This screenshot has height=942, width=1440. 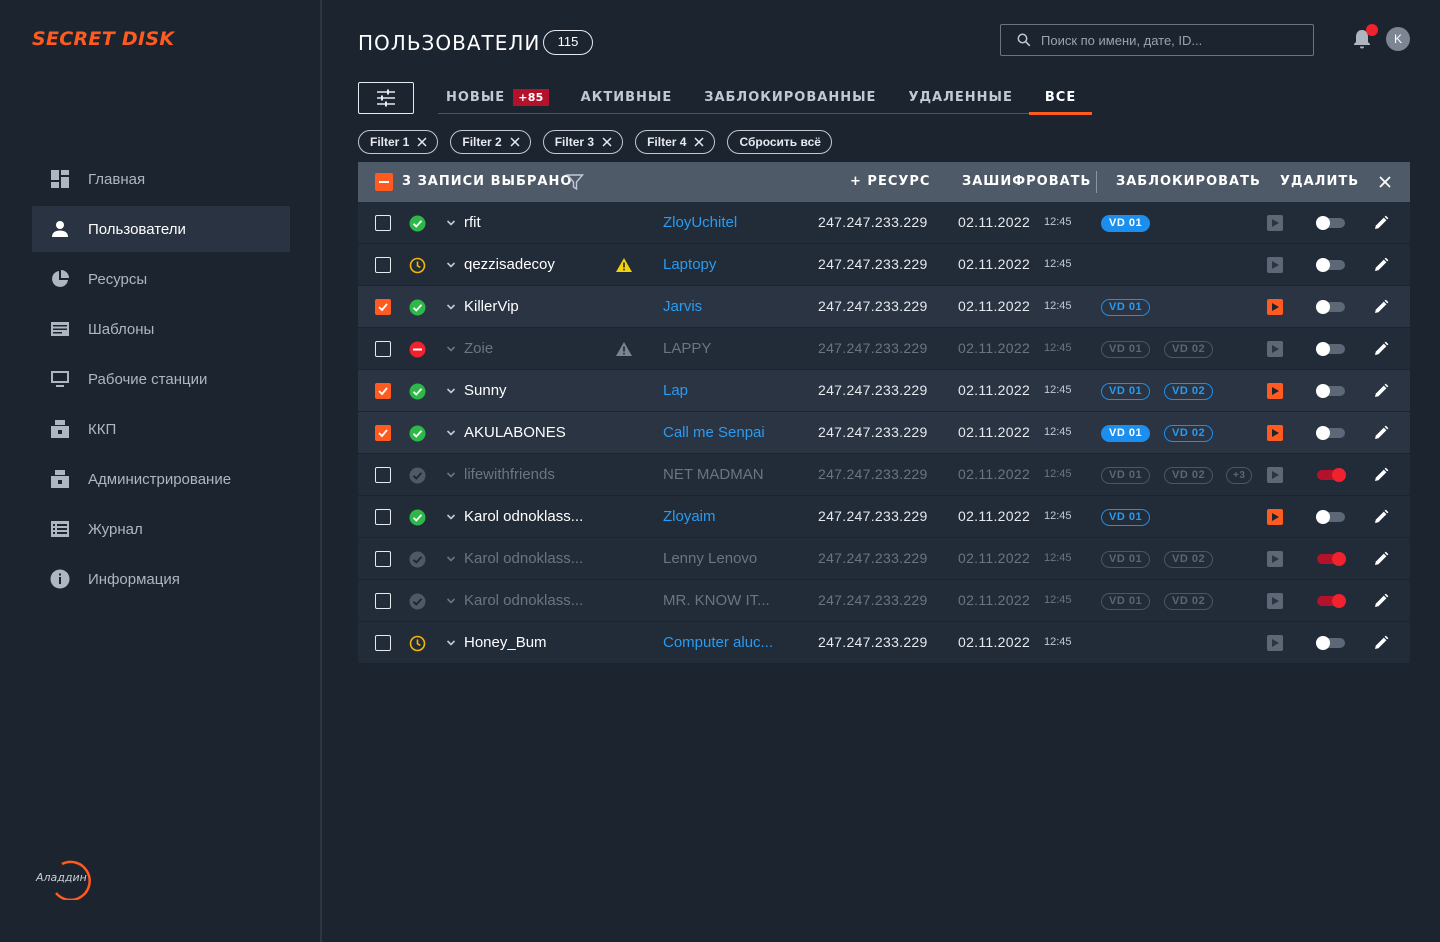 What do you see at coordinates (505, 642) in the screenshot?
I see `user-name: Honey_Bum` at bounding box center [505, 642].